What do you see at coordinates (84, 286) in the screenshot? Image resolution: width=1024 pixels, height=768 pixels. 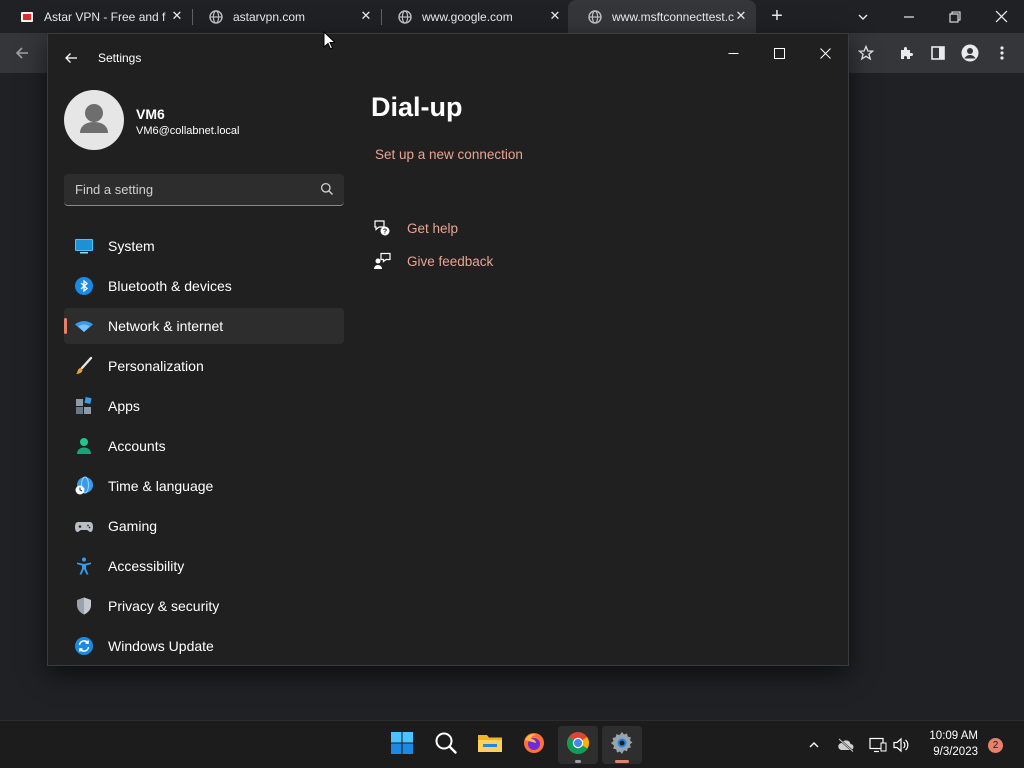 I see `bluetooth-icon` at bounding box center [84, 286].